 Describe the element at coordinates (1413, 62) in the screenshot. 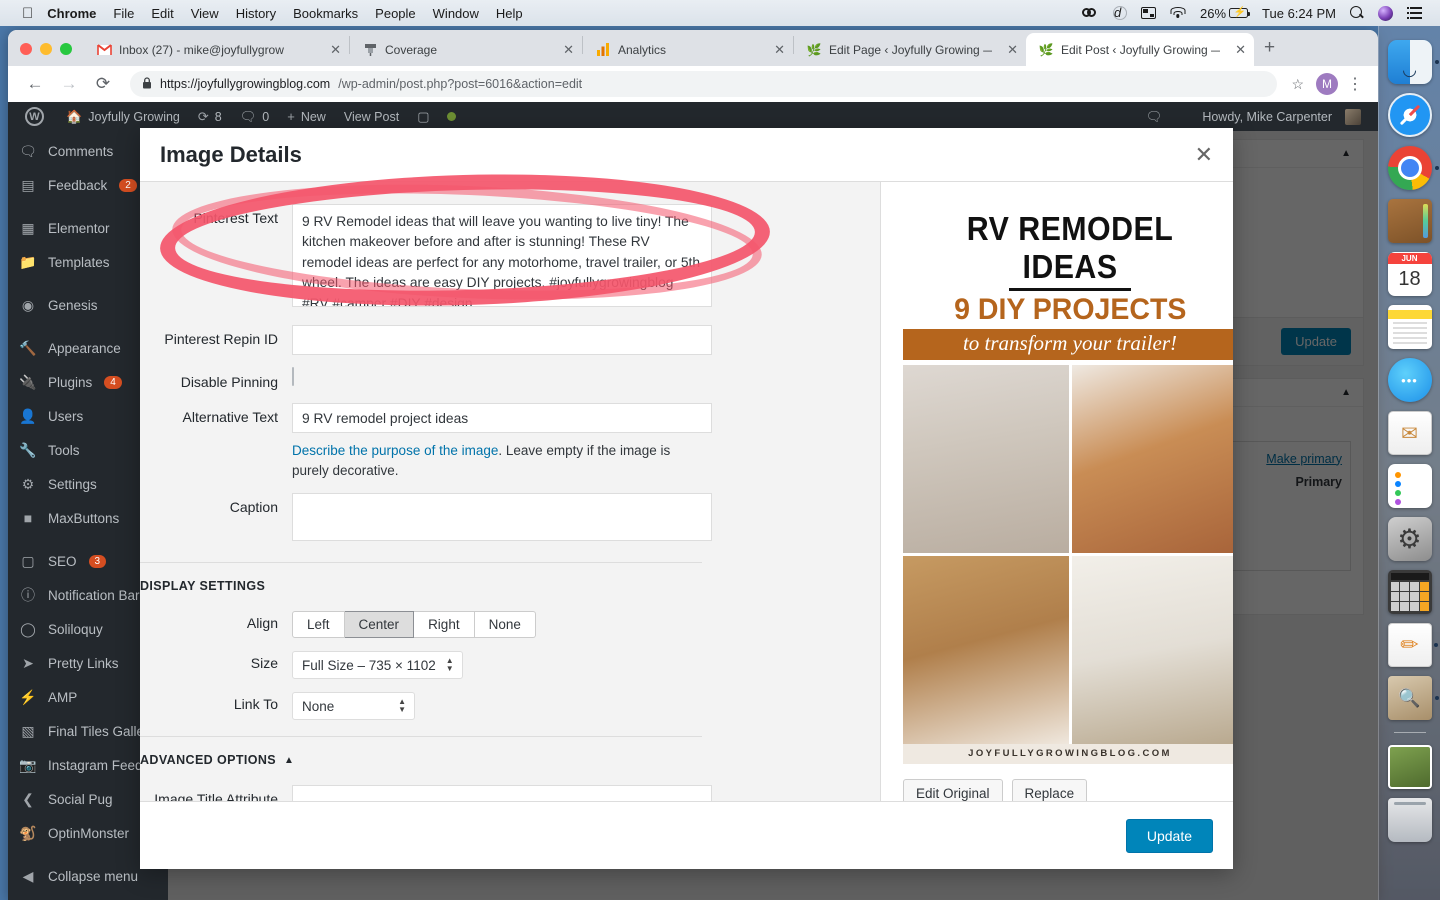

I see `finder-icon` at that location.